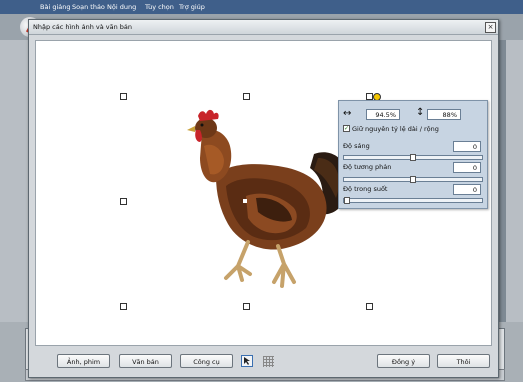 This screenshot has height=382, width=523. Describe the element at coordinates (206, 361) in the screenshot. I see `tools-button: Công cụ` at that location.